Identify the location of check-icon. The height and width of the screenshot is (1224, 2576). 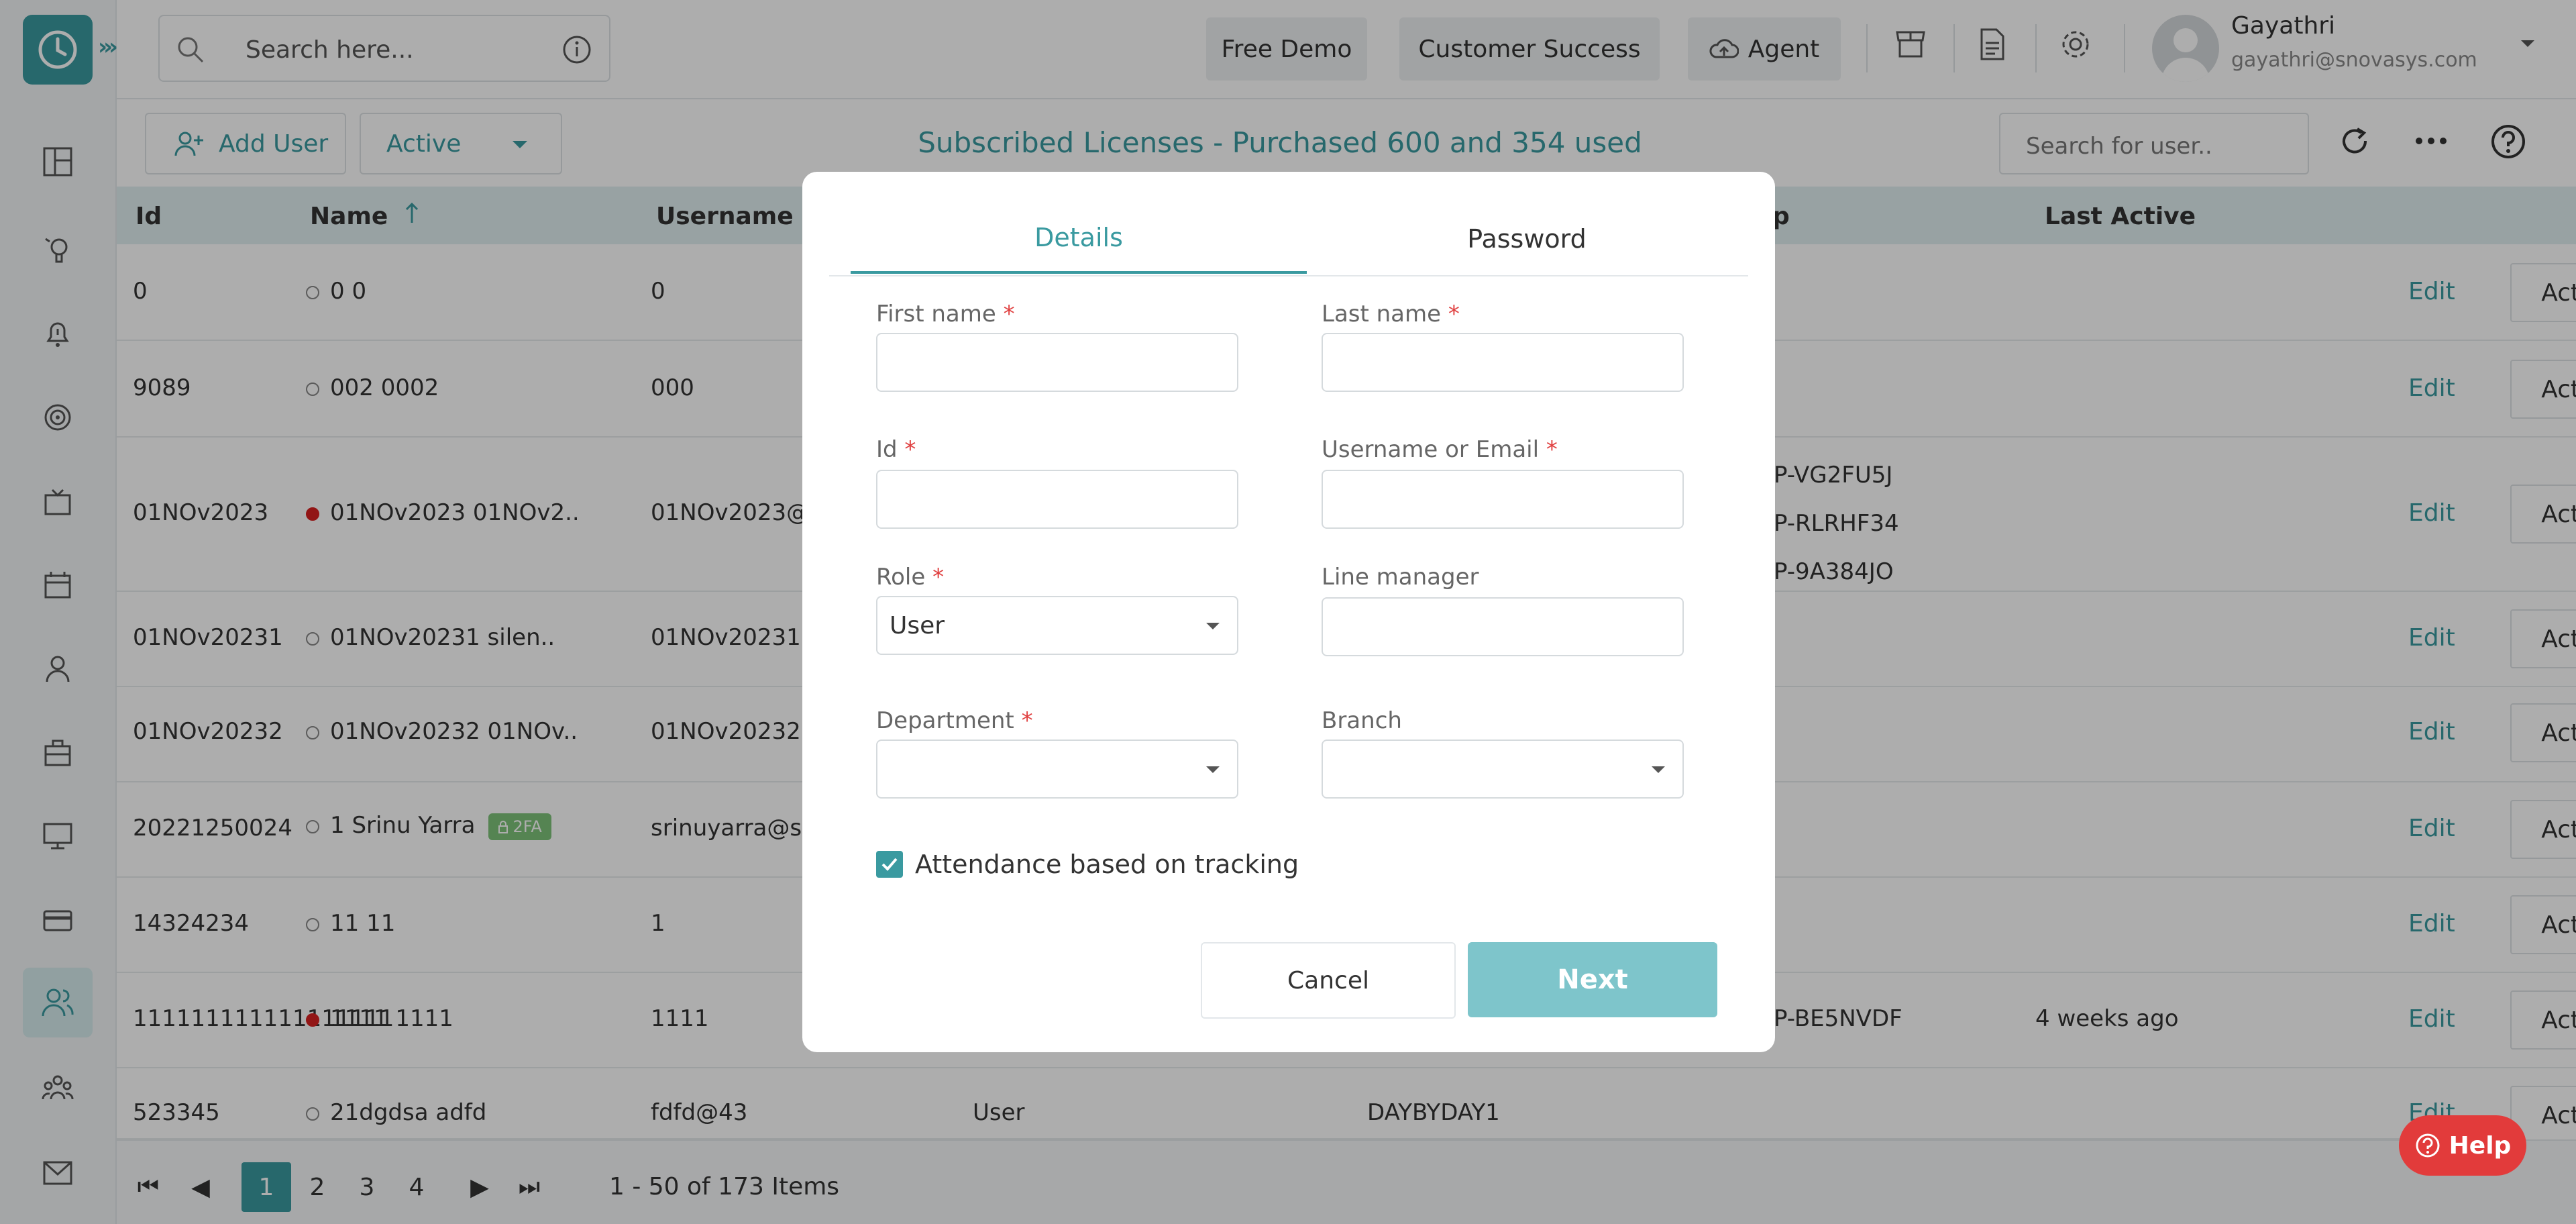
(889, 864).